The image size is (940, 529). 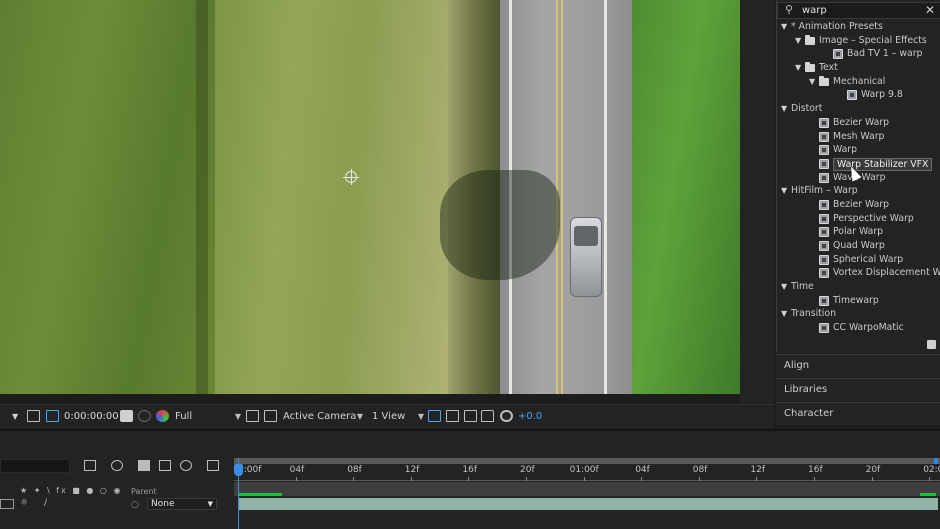 What do you see at coordinates (165, 465) in the screenshot?
I see `frame-blending-icon` at bounding box center [165, 465].